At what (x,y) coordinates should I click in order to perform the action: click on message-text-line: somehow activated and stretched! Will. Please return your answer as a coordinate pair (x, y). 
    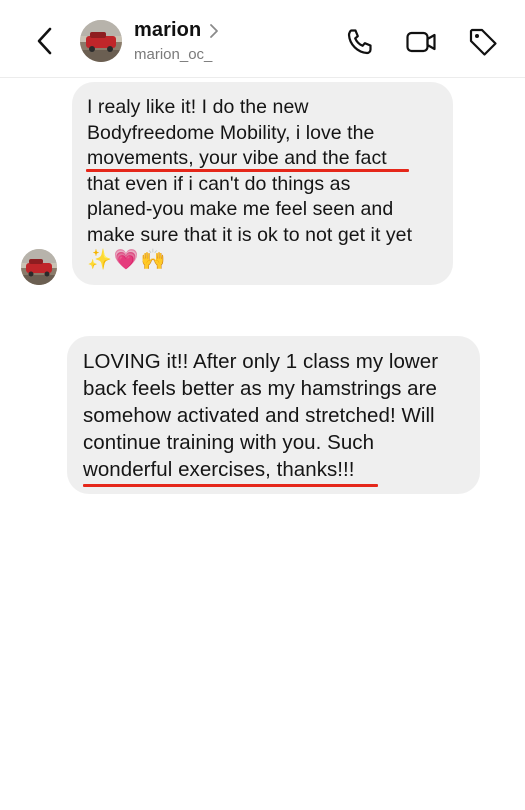
    Looking at the image, I should click on (259, 415).